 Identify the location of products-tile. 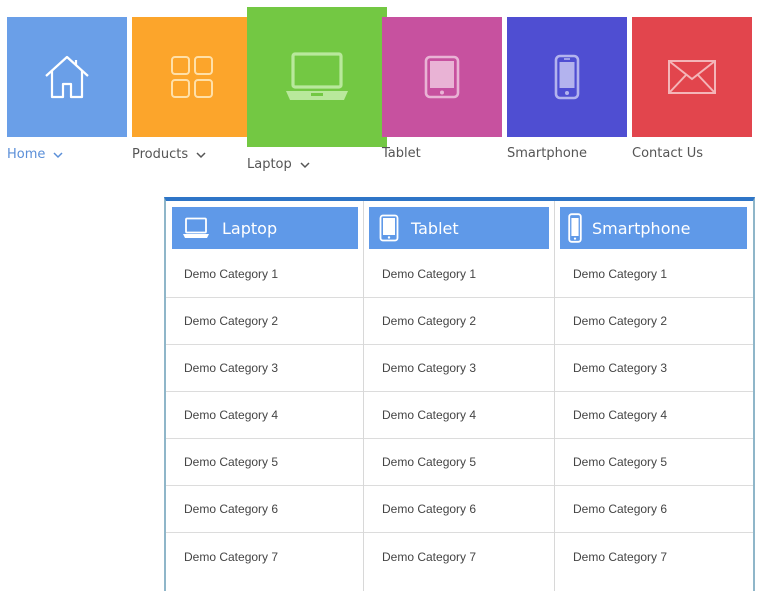
(192, 77).